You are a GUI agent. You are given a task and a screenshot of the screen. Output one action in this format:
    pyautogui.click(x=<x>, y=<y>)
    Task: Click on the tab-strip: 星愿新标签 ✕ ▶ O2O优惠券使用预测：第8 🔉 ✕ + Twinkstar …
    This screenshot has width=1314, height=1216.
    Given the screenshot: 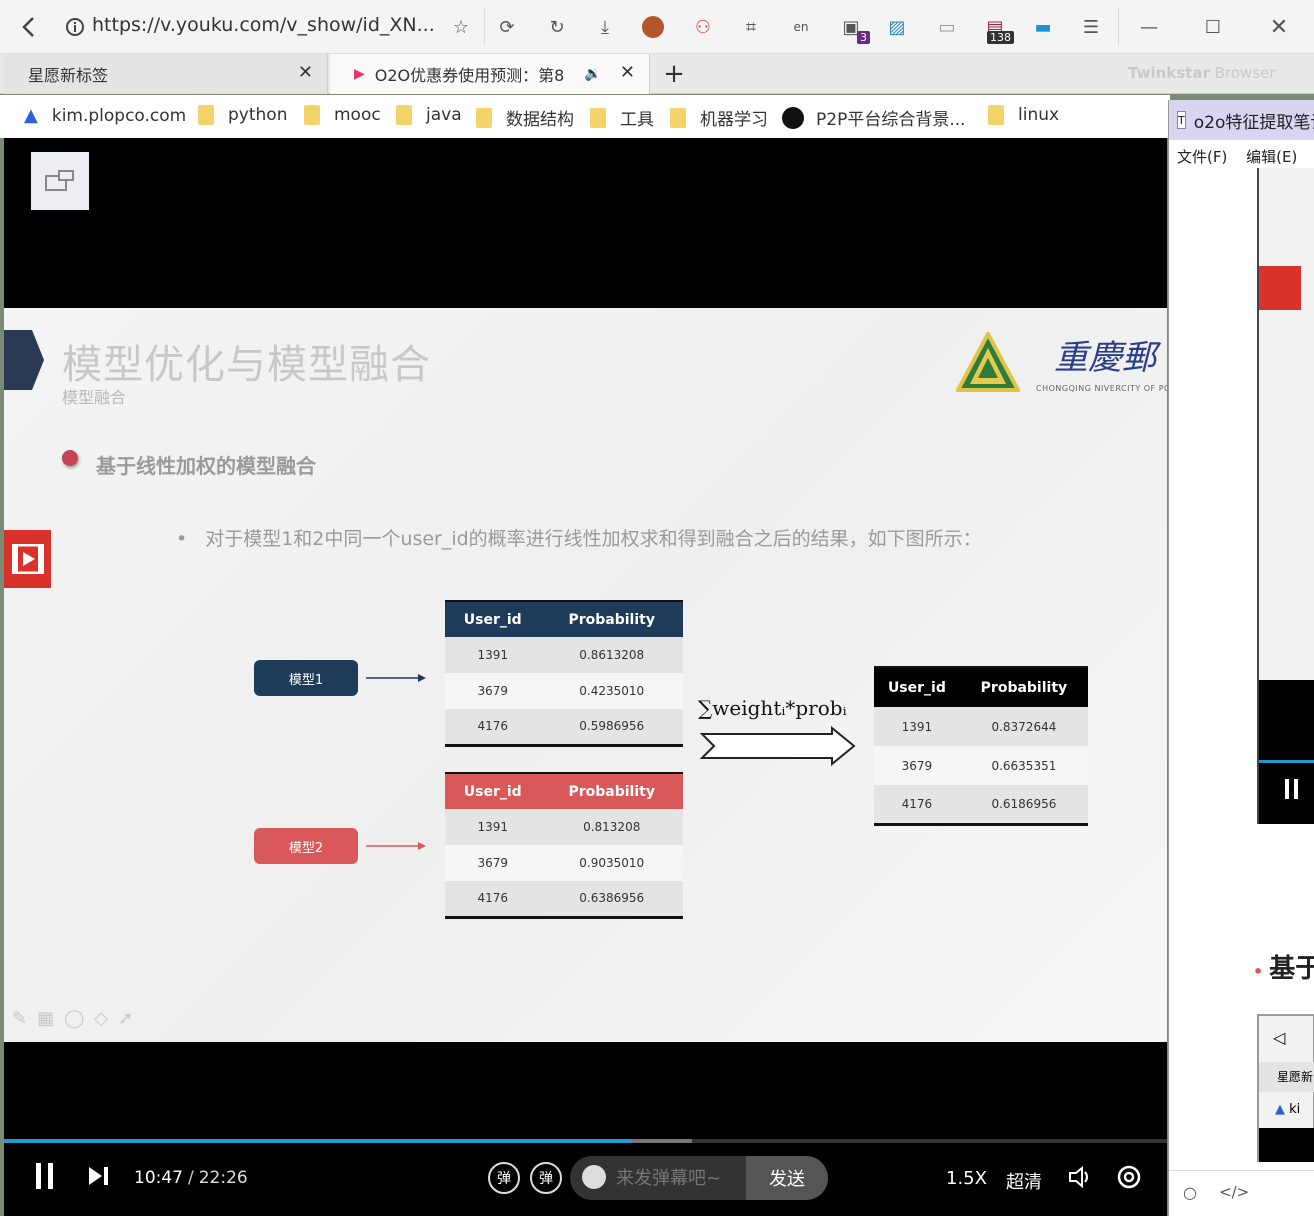 What is the action you would take?
    pyautogui.click(x=657, y=74)
    